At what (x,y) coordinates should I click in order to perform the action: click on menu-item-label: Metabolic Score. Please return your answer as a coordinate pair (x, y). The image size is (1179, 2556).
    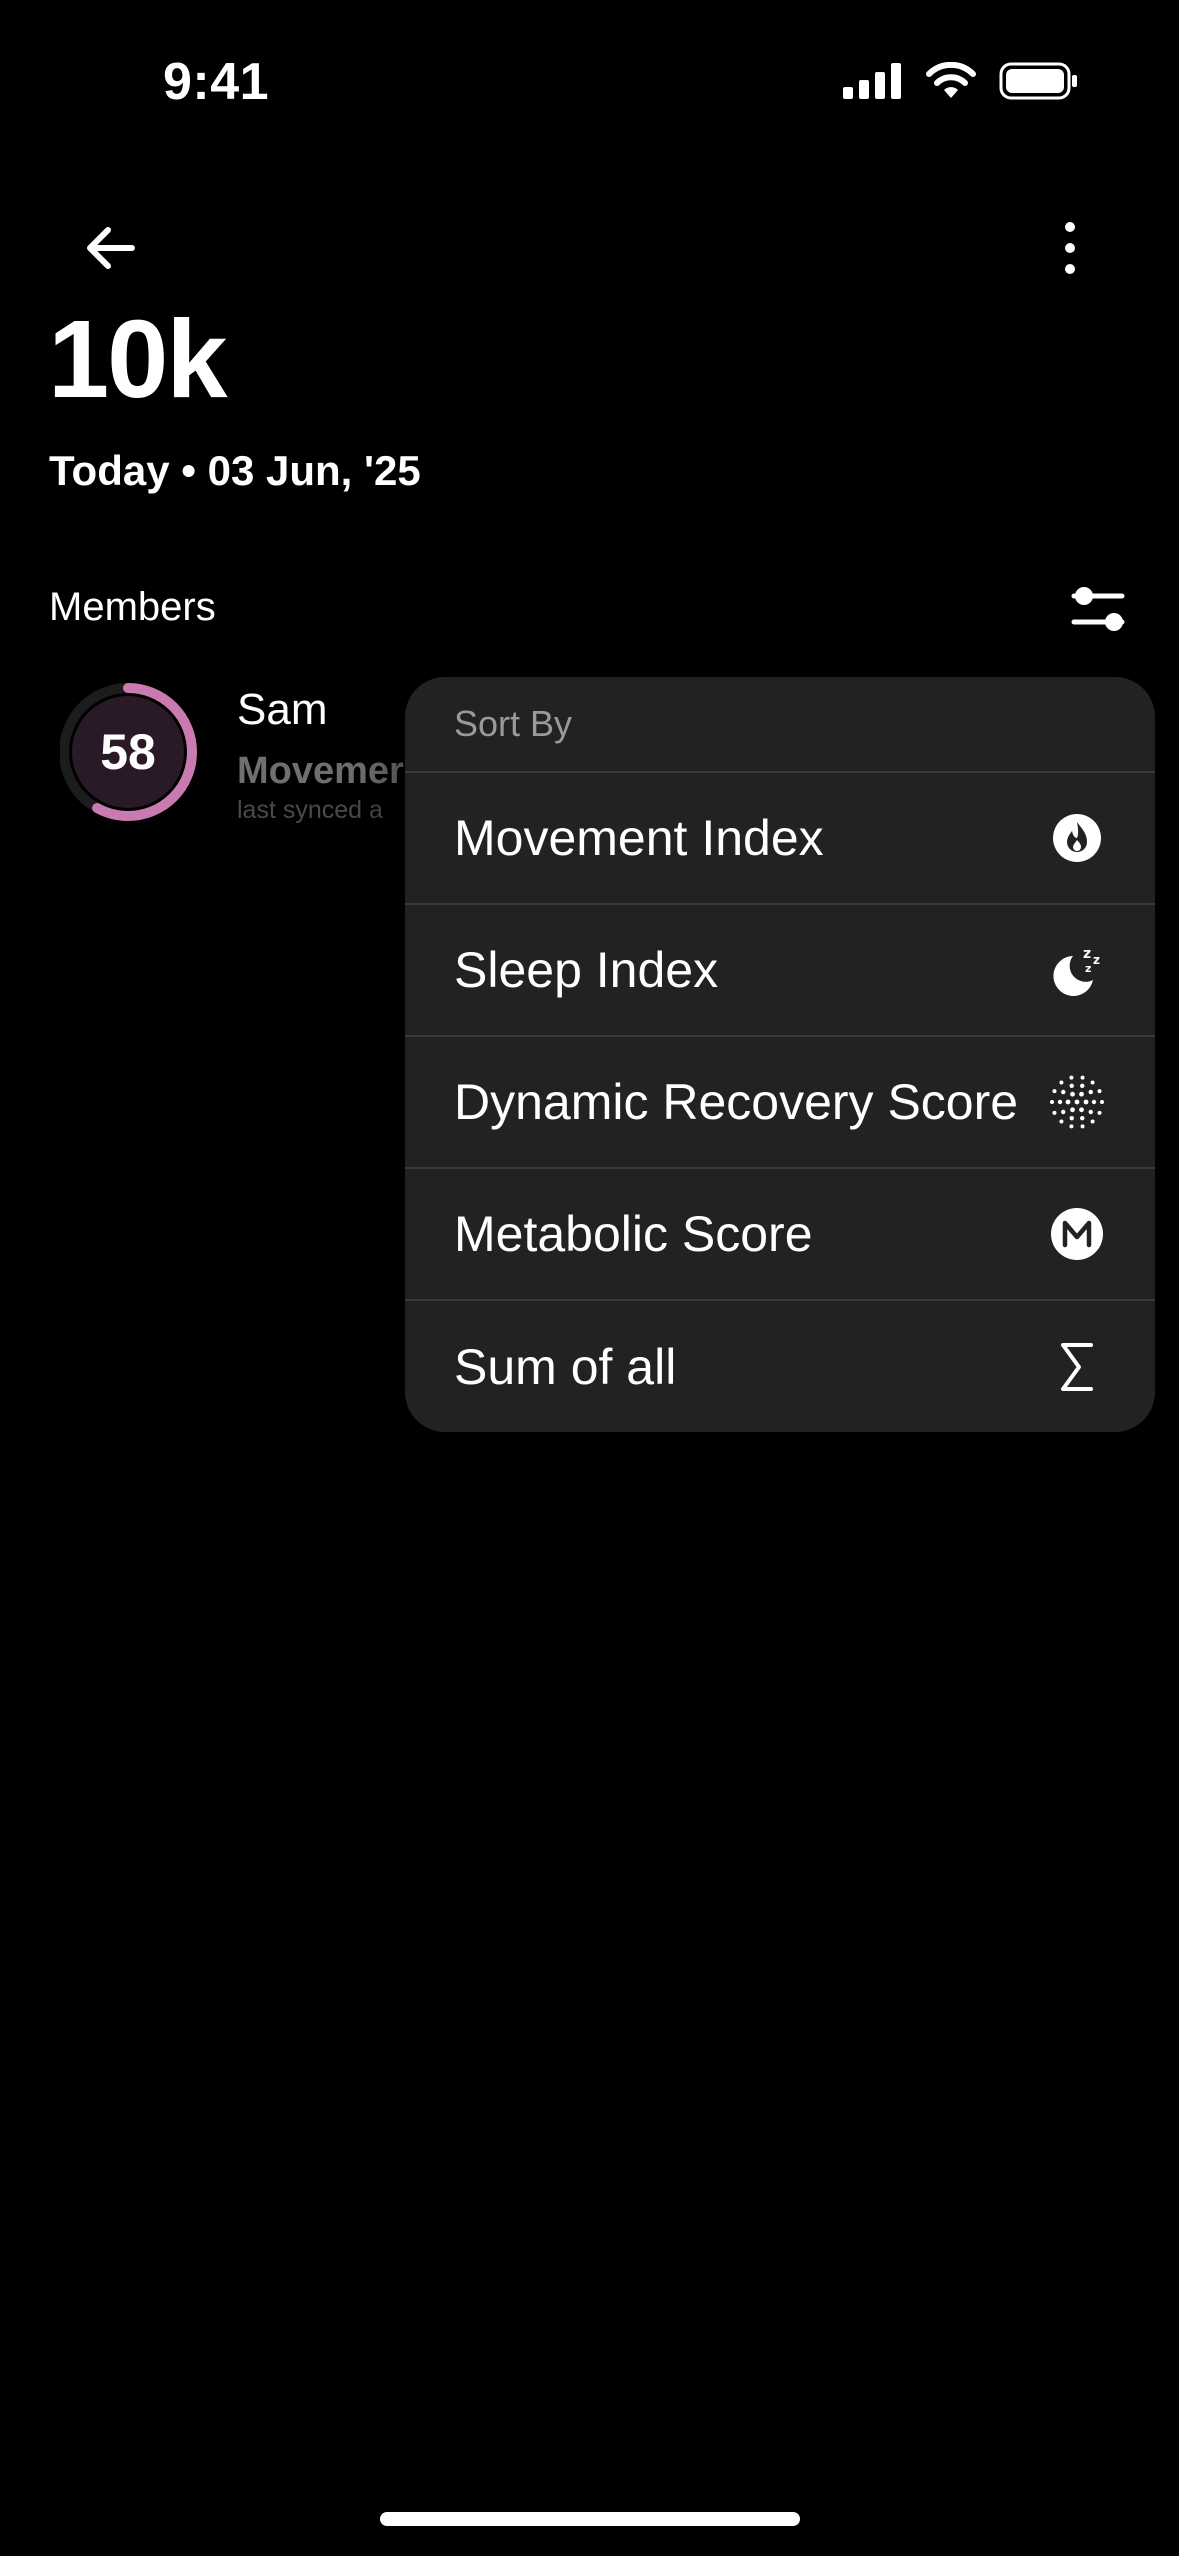
    Looking at the image, I should click on (633, 1234).